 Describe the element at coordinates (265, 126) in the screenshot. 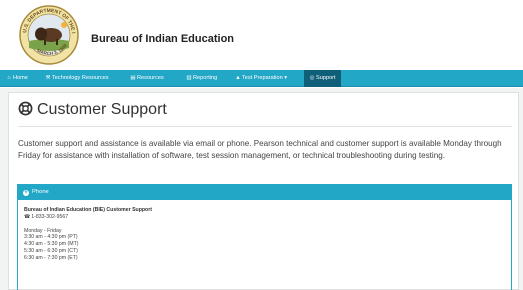

I see `title-divider` at that location.